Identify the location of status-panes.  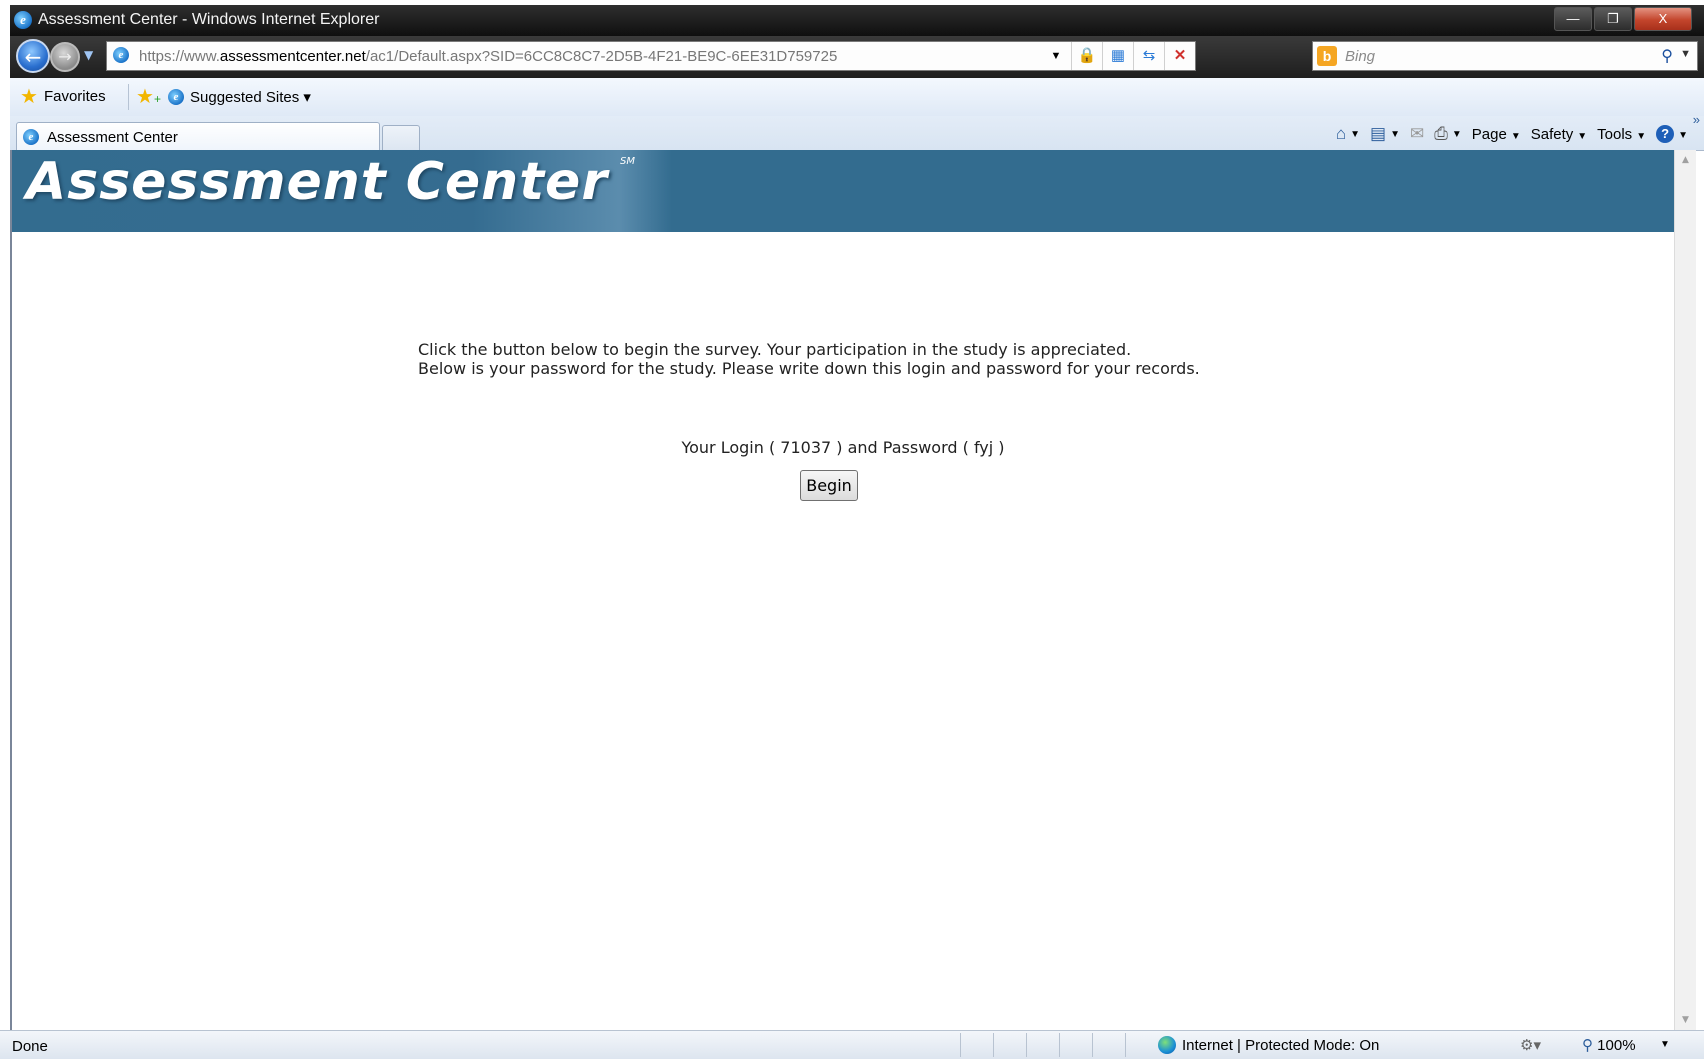
(1059, 1045).